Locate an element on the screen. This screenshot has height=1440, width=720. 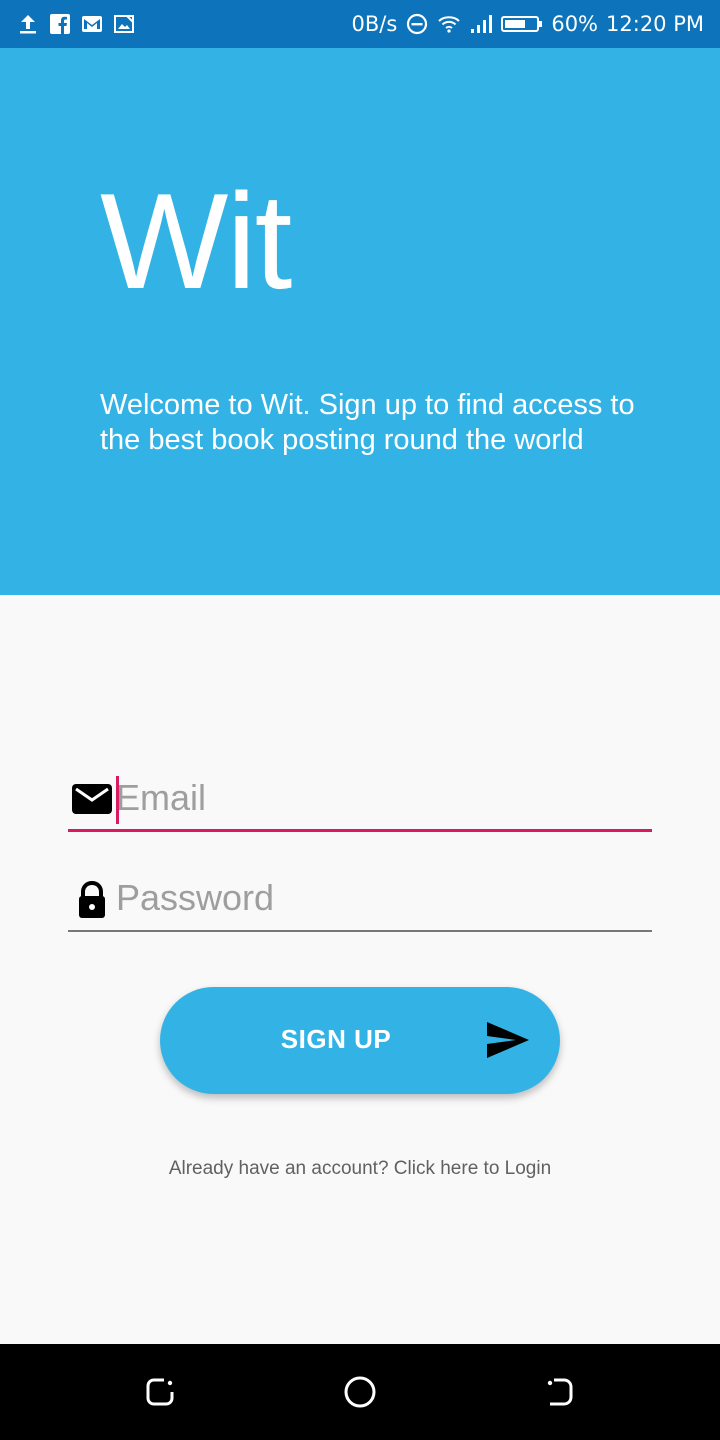
screenshot-icon is located at coordinates (124, 24).